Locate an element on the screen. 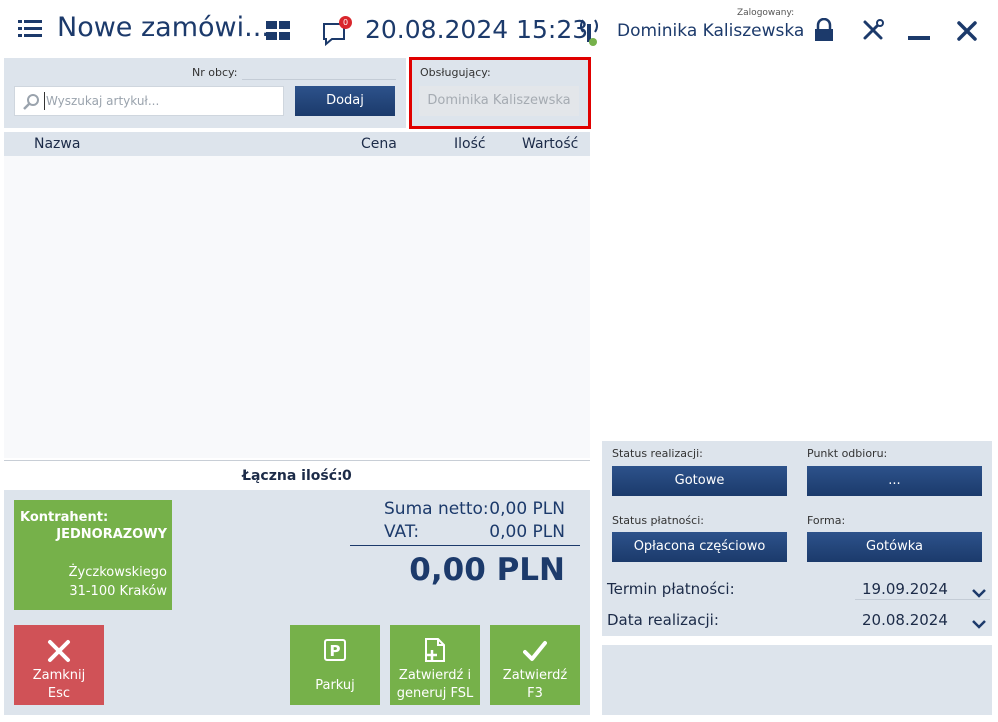  status-label: Status realizacji: is located at coordinates (657, 453).